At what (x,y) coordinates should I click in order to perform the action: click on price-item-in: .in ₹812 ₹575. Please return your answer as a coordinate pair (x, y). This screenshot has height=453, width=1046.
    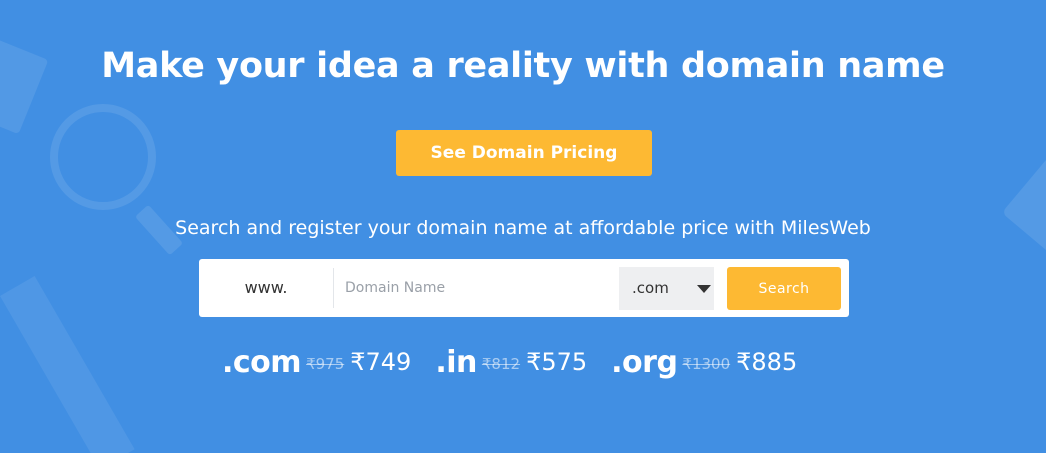
    Looking at the image, I should click on (511, 362).